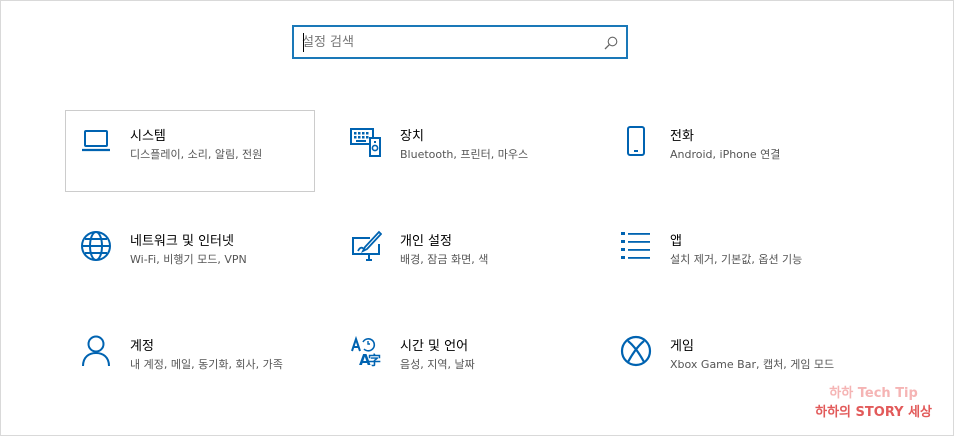 This screenshot has height=436, width=954. I want to click on tile-personalization: 개인 설정 배경, 잠금 화면, 색, so click(460, 256).